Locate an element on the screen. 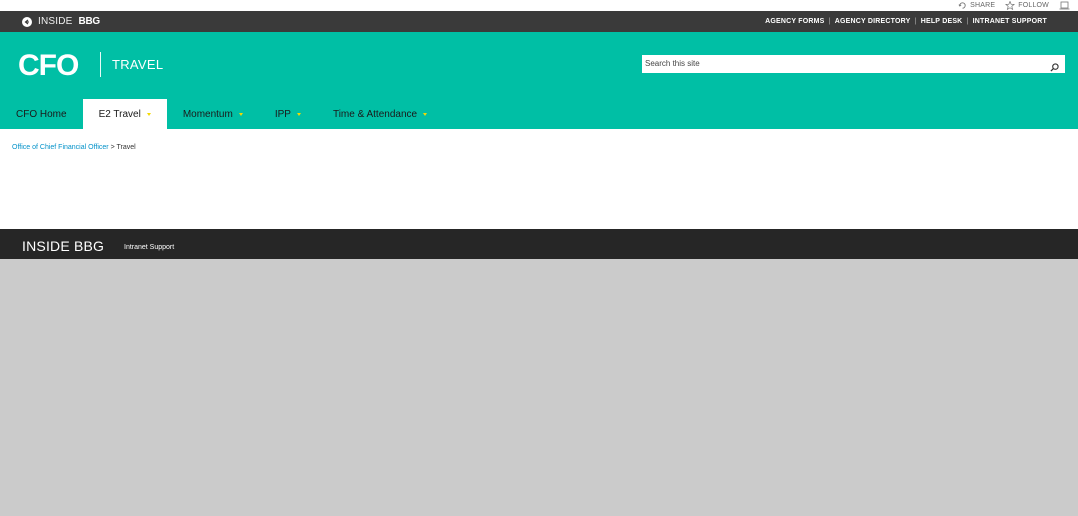 The height and width of the screenshot is (516, 1078). footer-brand: INSIDE BBG is located at coordinates (63, 246).